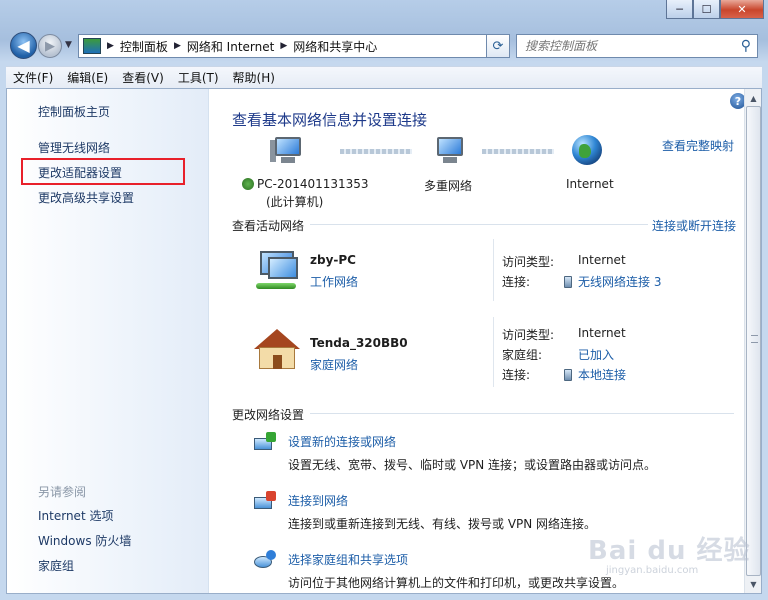 This screenshot has height=600, width=768. What do you see at coordinates (265, 561) in the screenshot?
I see `homegroup-sharing-icon` at bounding box center [265, 561].